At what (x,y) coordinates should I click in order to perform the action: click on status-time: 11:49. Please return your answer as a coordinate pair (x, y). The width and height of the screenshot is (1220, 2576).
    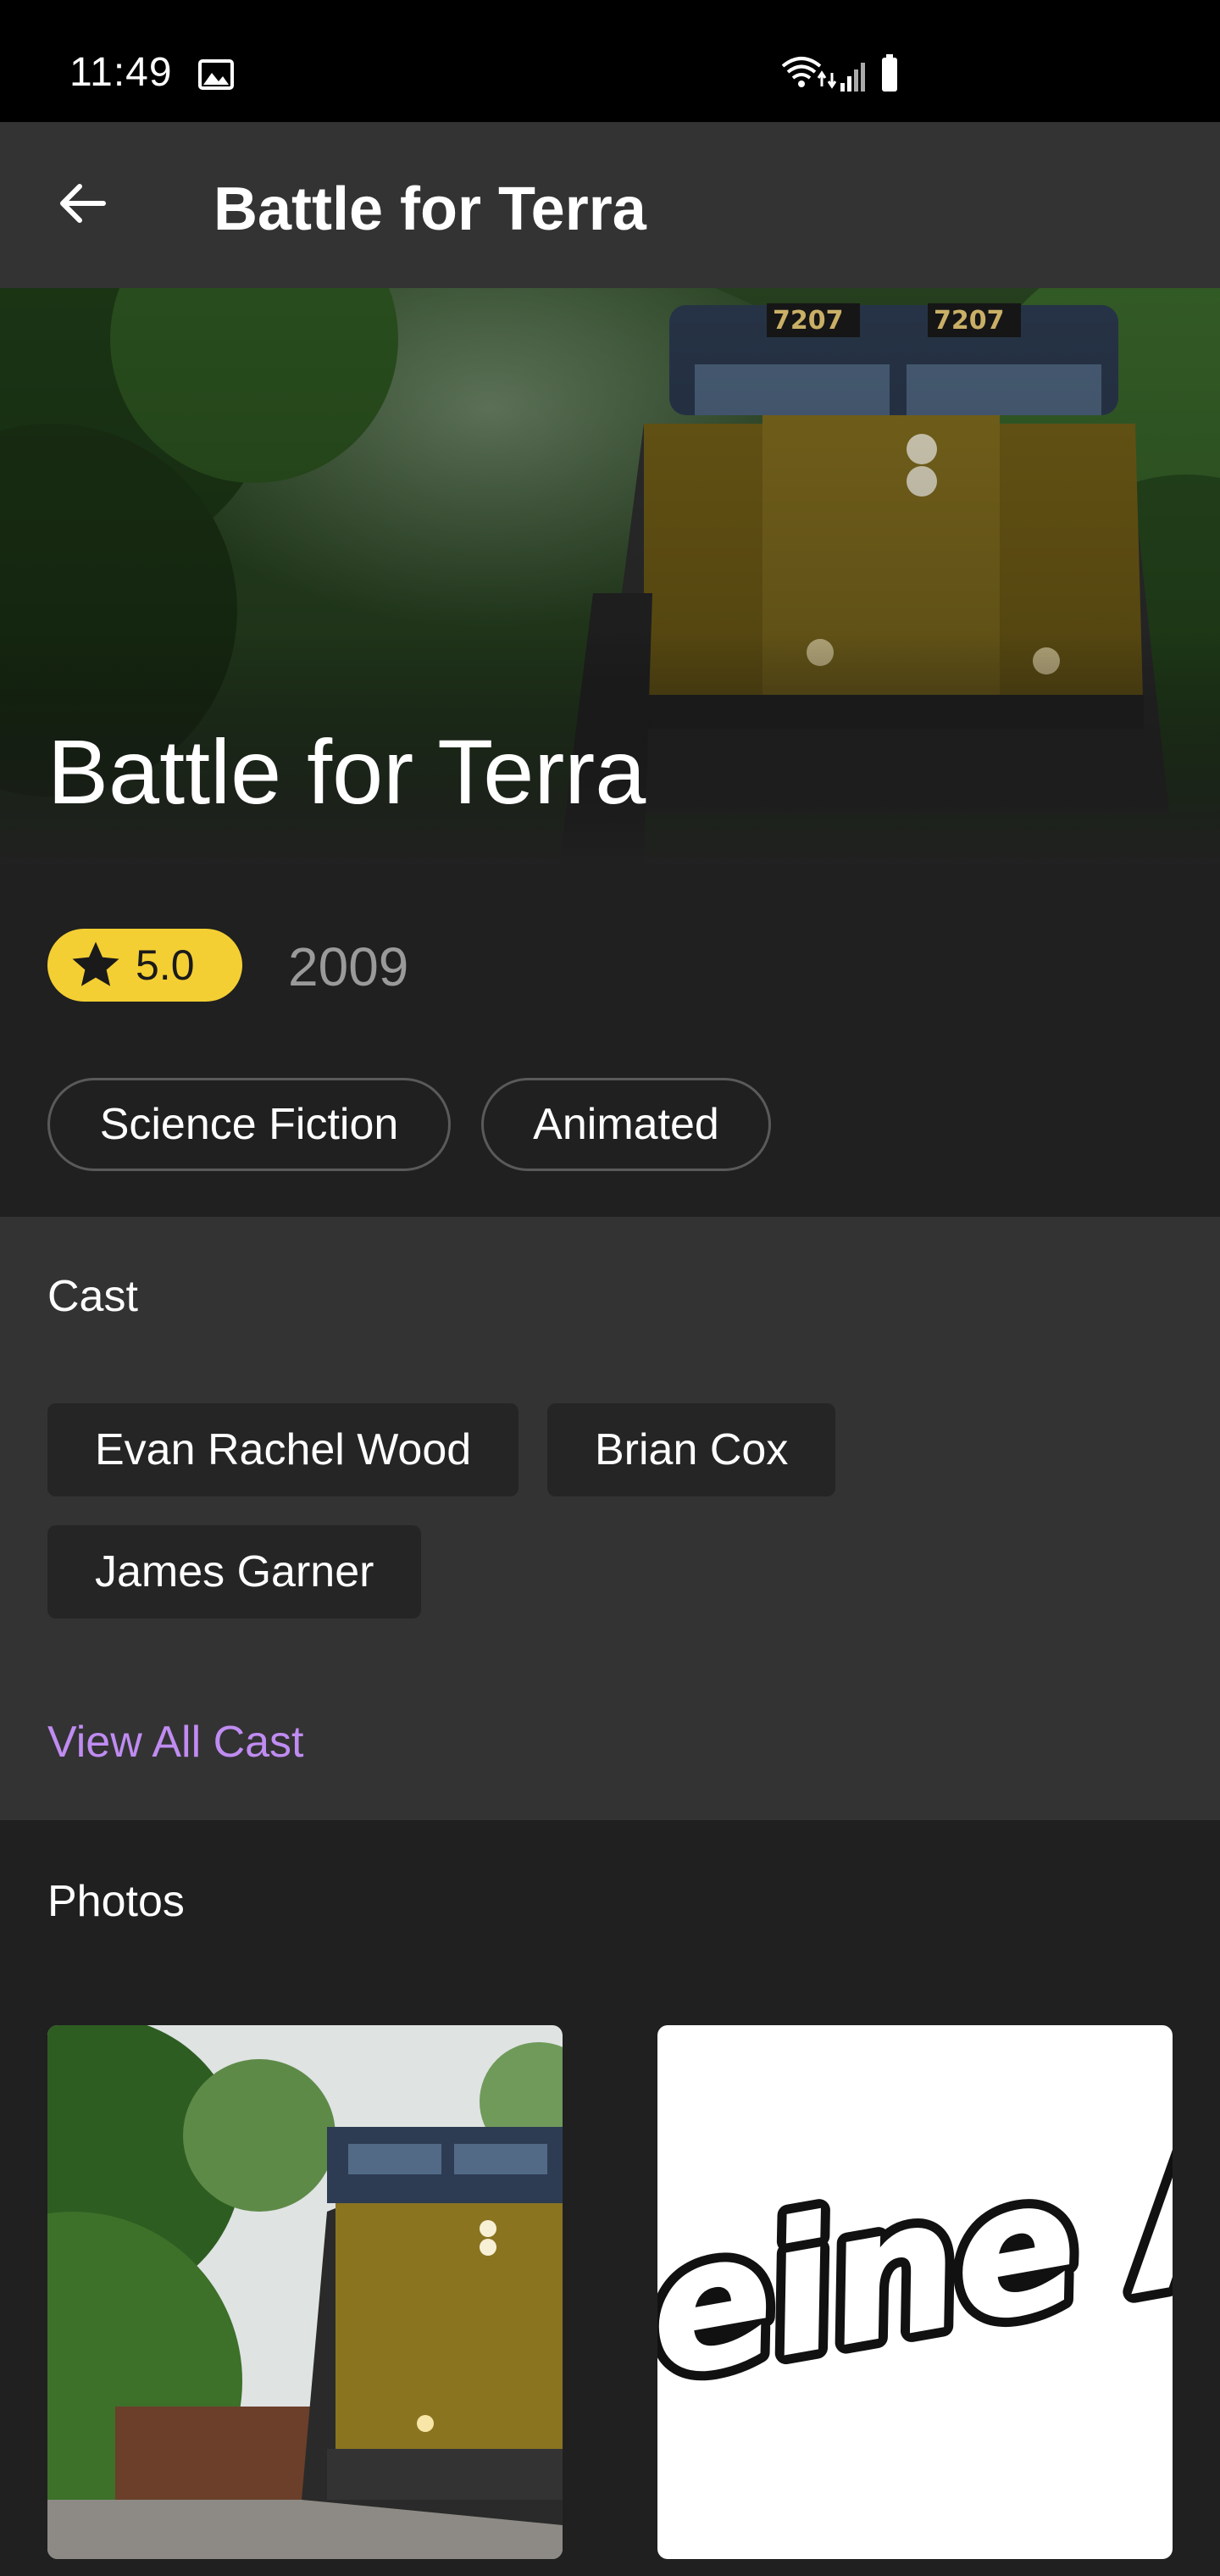
    Looking at the image, I should click on (121, 72).